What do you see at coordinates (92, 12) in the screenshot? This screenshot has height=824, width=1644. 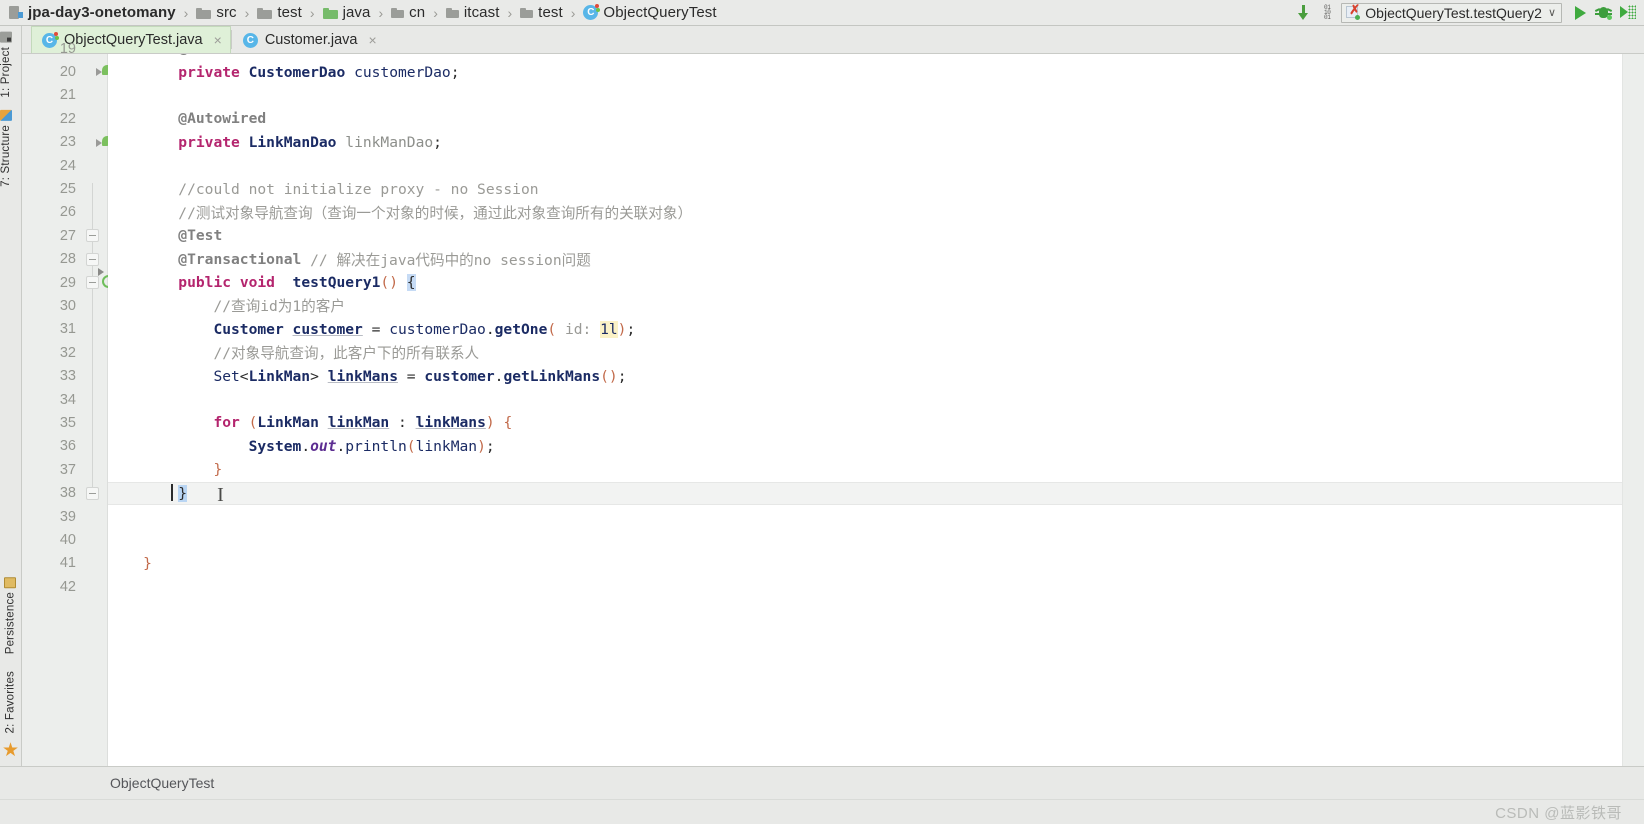 I see `breadcrumb-item-jpa-day3-onetomany: jpa-day3-onetomany` at bounding box center [92, 12].